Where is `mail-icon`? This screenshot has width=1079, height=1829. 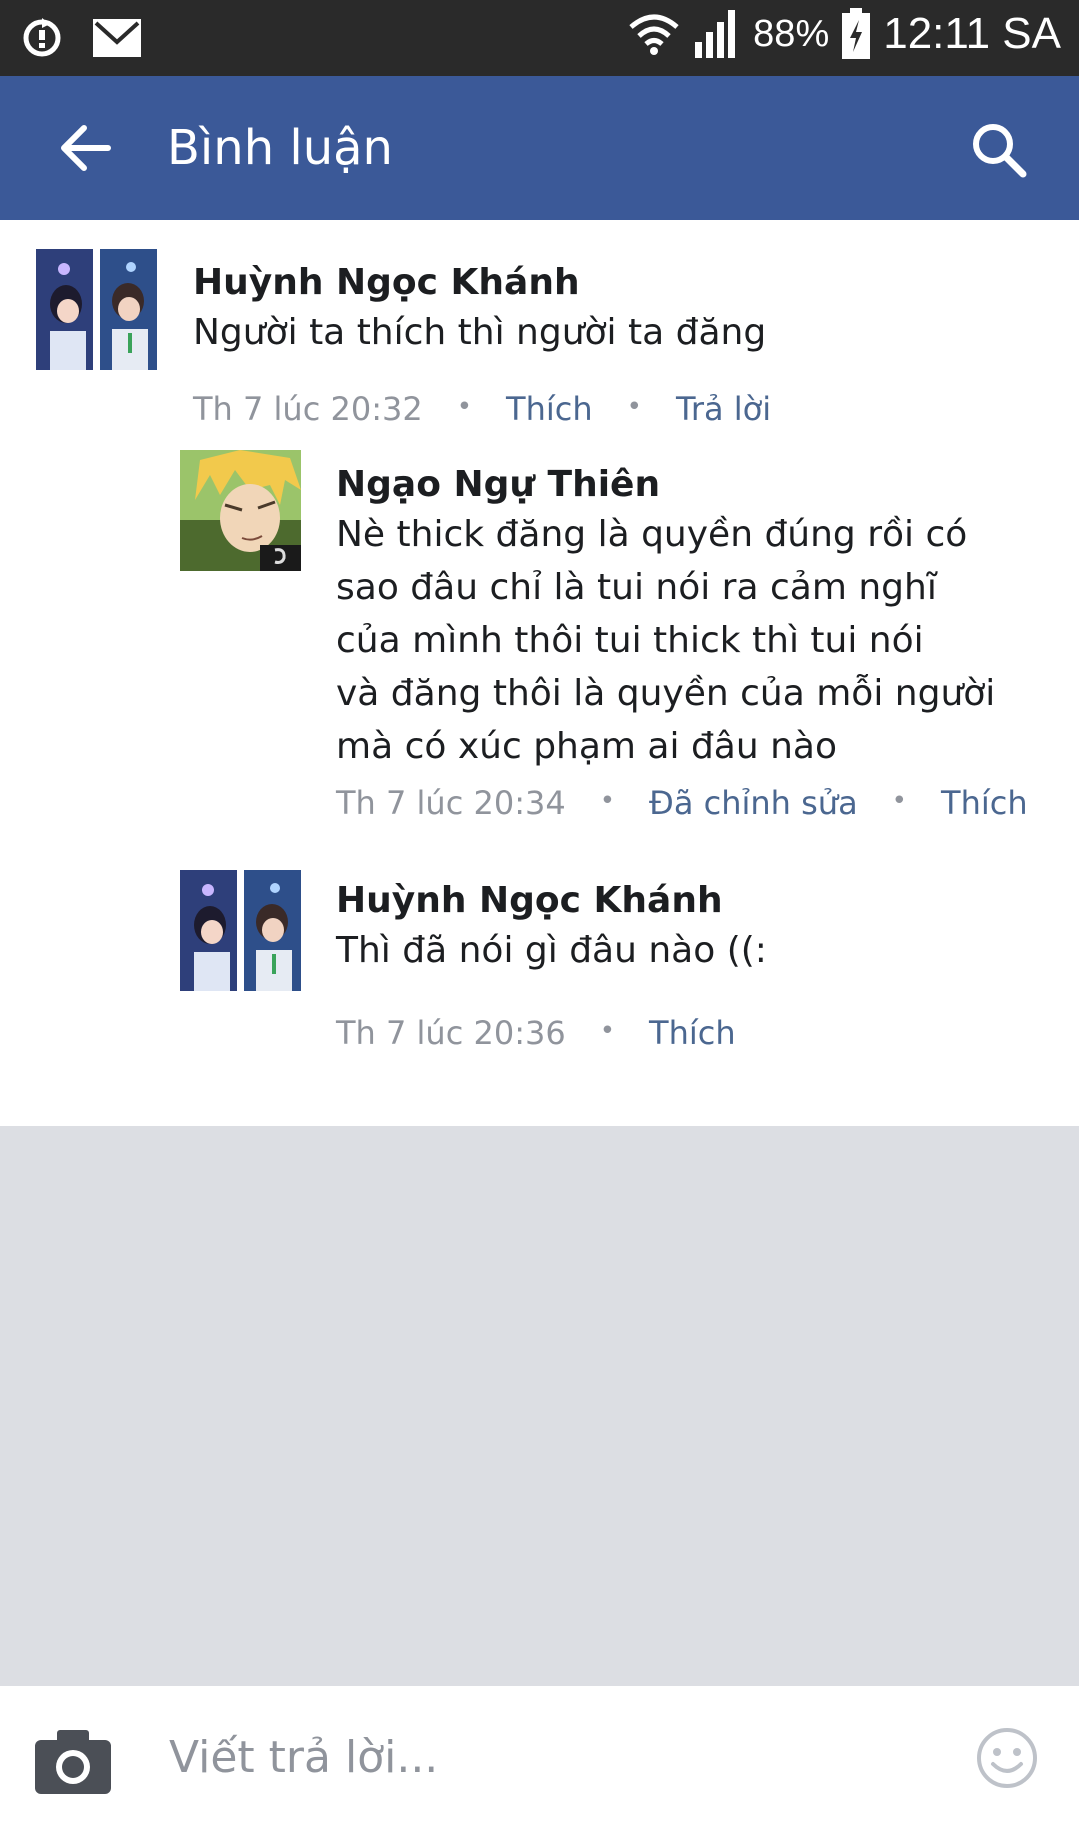 mail-icon is located at coordinates (117, 38).